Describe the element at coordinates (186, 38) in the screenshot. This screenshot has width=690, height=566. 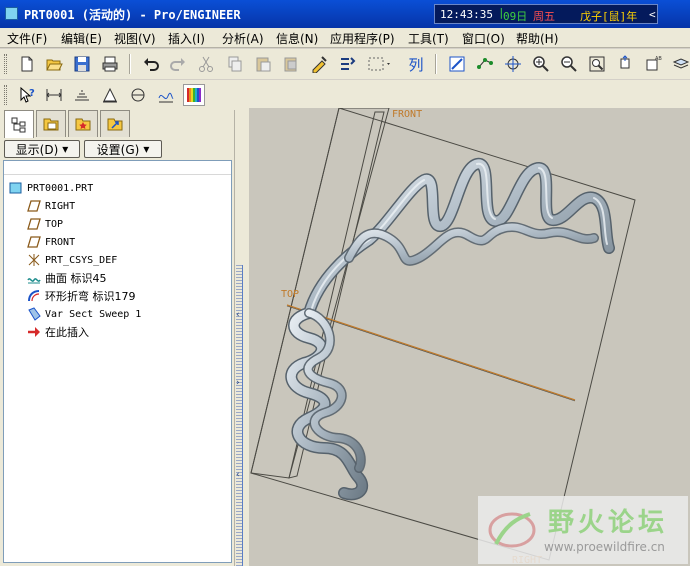
I see `menu-insert: 插入(I)` at that location.